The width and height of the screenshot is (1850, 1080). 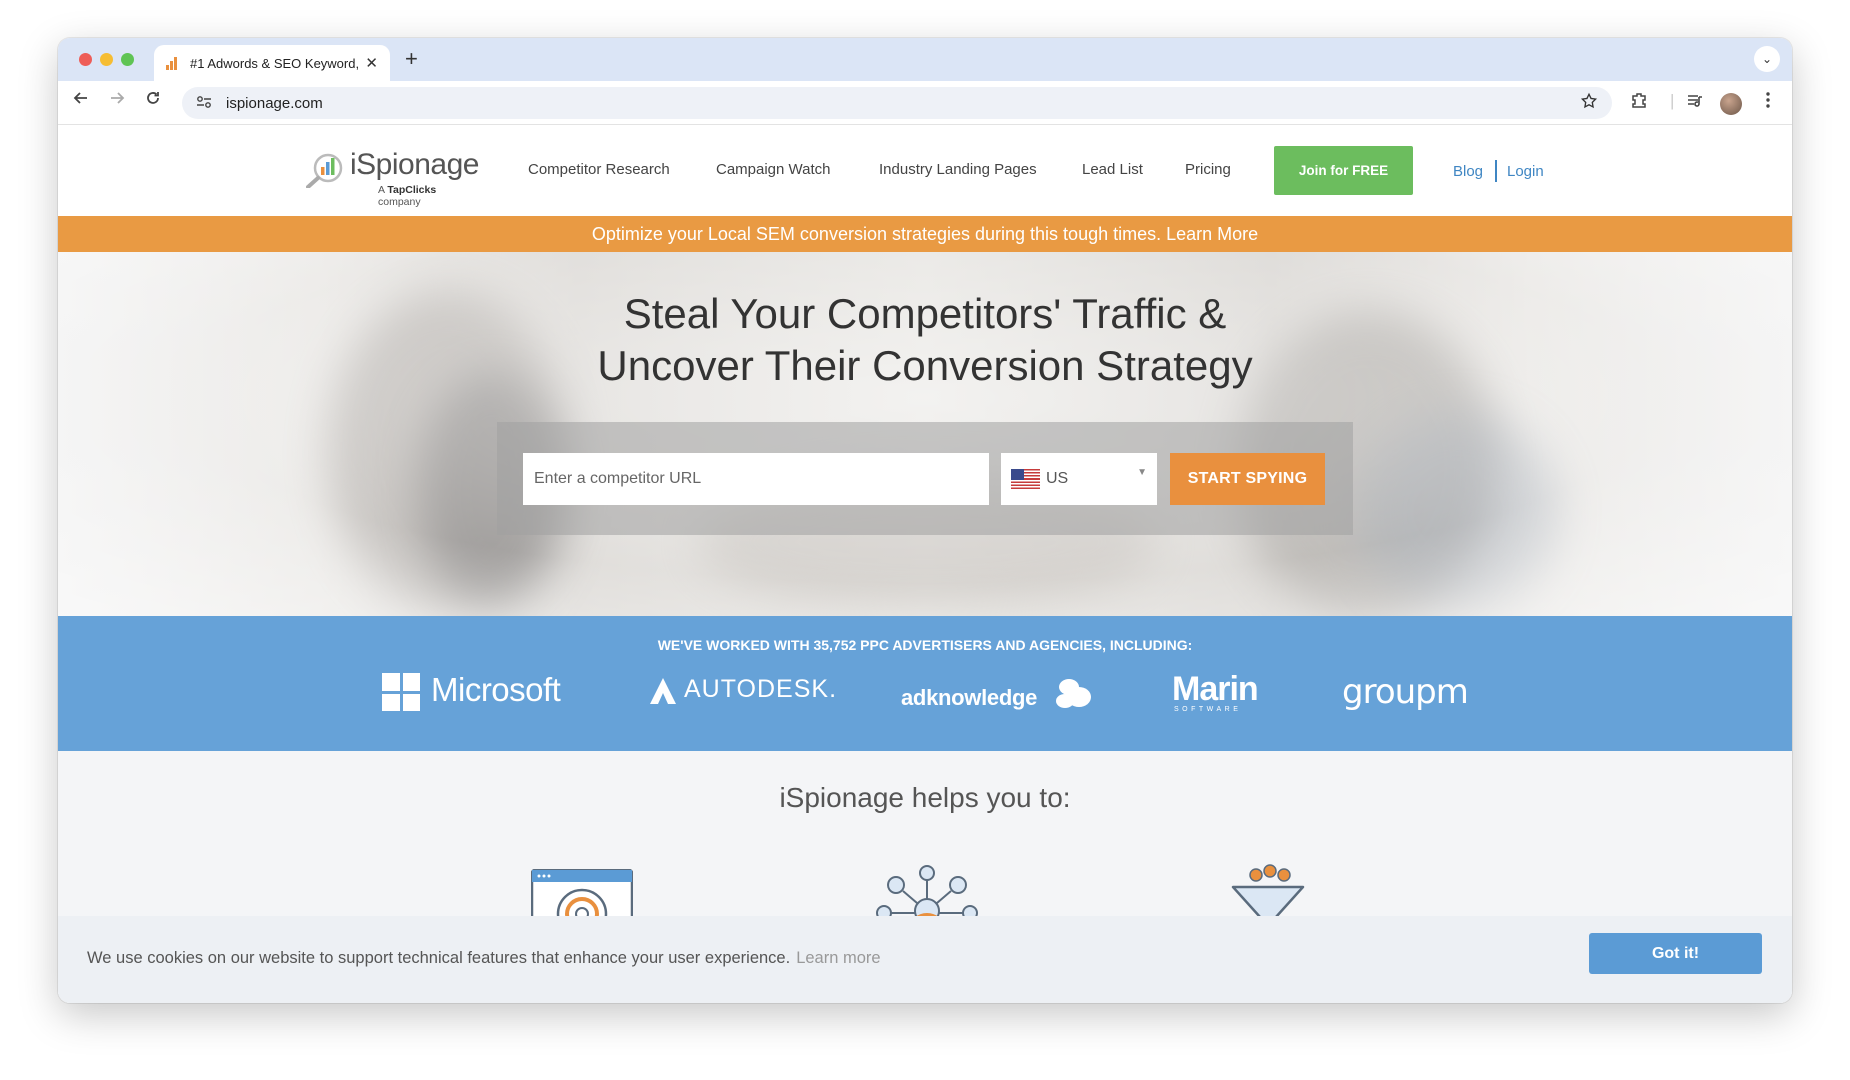 What do you see at coordinates (1079, 479) in the screenshot?
I see `country-select: US ▼` at bounding box center [1079, 479].